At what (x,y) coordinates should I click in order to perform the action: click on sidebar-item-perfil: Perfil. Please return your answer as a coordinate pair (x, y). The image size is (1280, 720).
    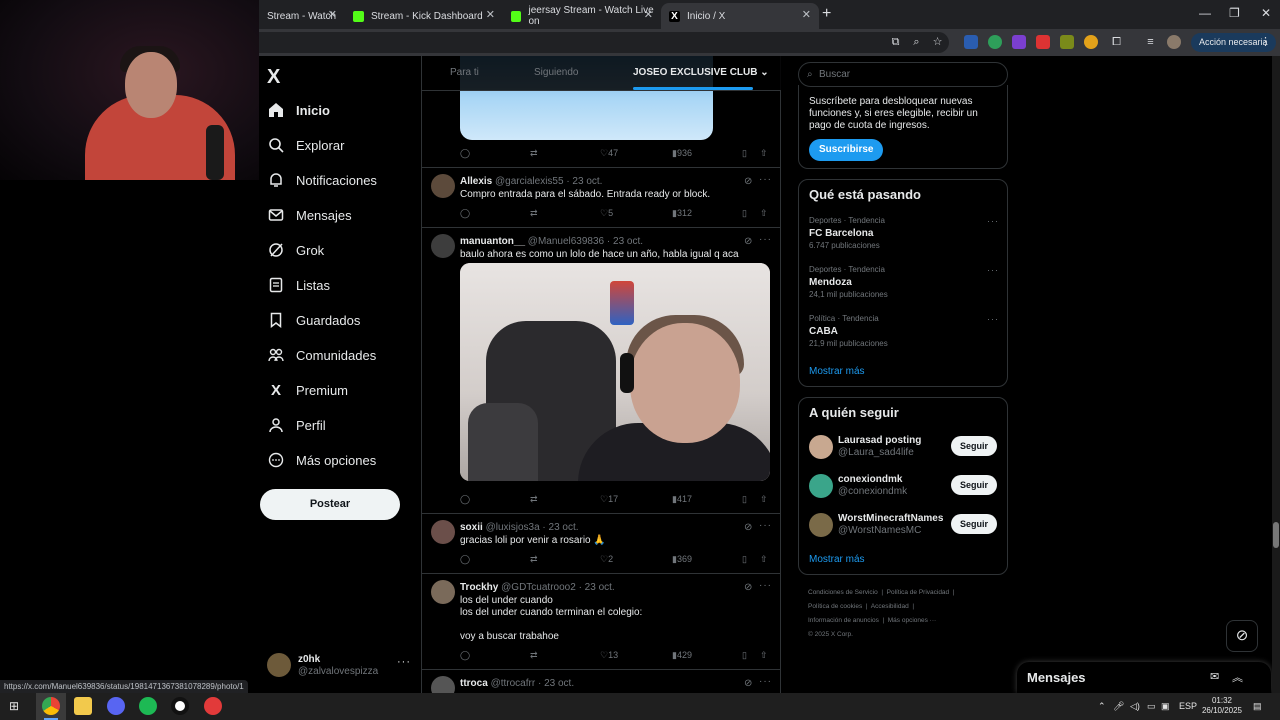
    Looking at the image, I should click on (296, 425).